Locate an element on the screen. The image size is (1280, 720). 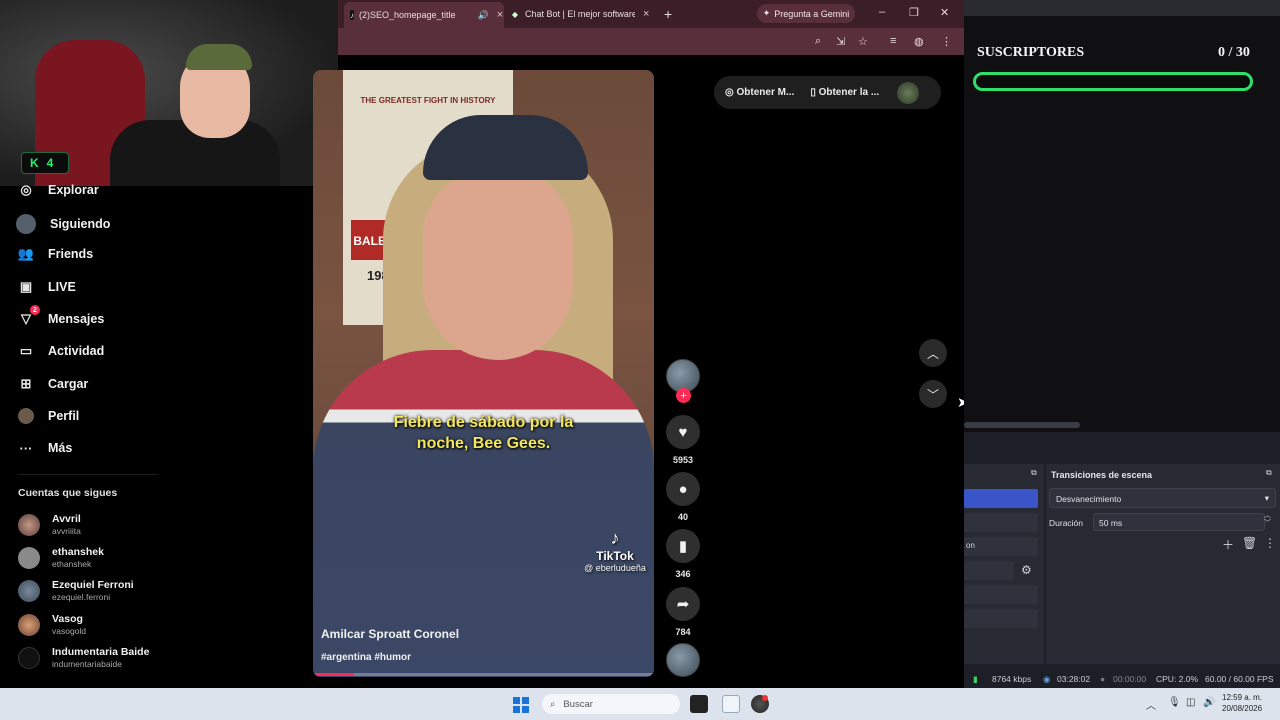
save-button: ▮ 346 is located at coordinates (683, 554).